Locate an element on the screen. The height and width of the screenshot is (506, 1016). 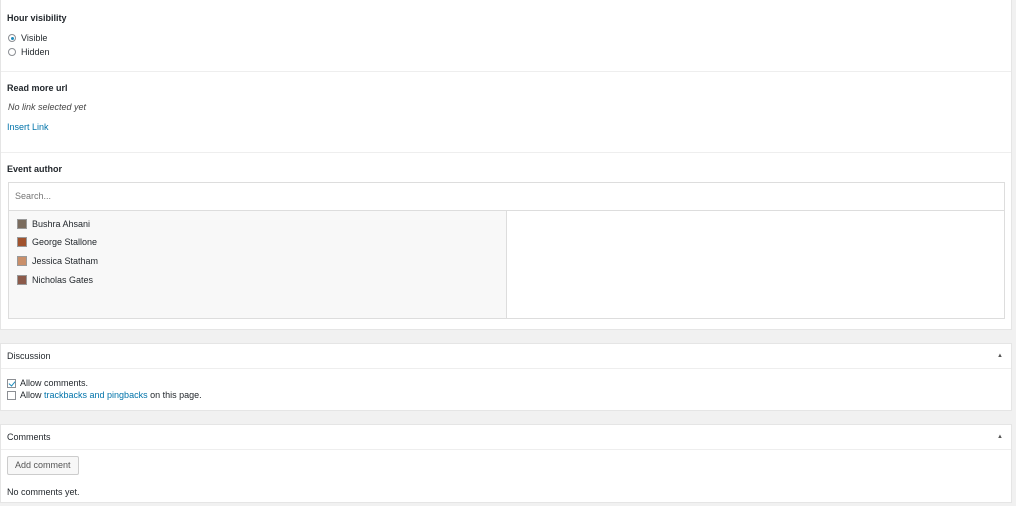
allow-pingbacks-prefix: Allow is located at coordinates (32, 395).